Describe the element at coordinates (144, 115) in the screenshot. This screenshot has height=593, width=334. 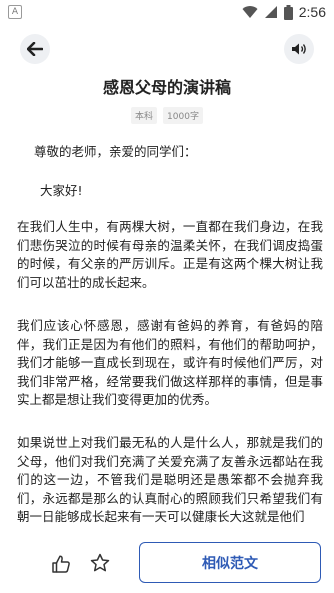
I see `category-tag: 本科` at that location.